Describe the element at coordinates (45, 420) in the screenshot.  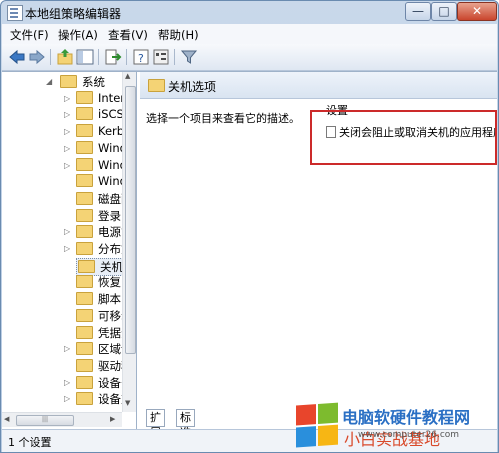
I see `h-scroll-thumb: |||` at that location.